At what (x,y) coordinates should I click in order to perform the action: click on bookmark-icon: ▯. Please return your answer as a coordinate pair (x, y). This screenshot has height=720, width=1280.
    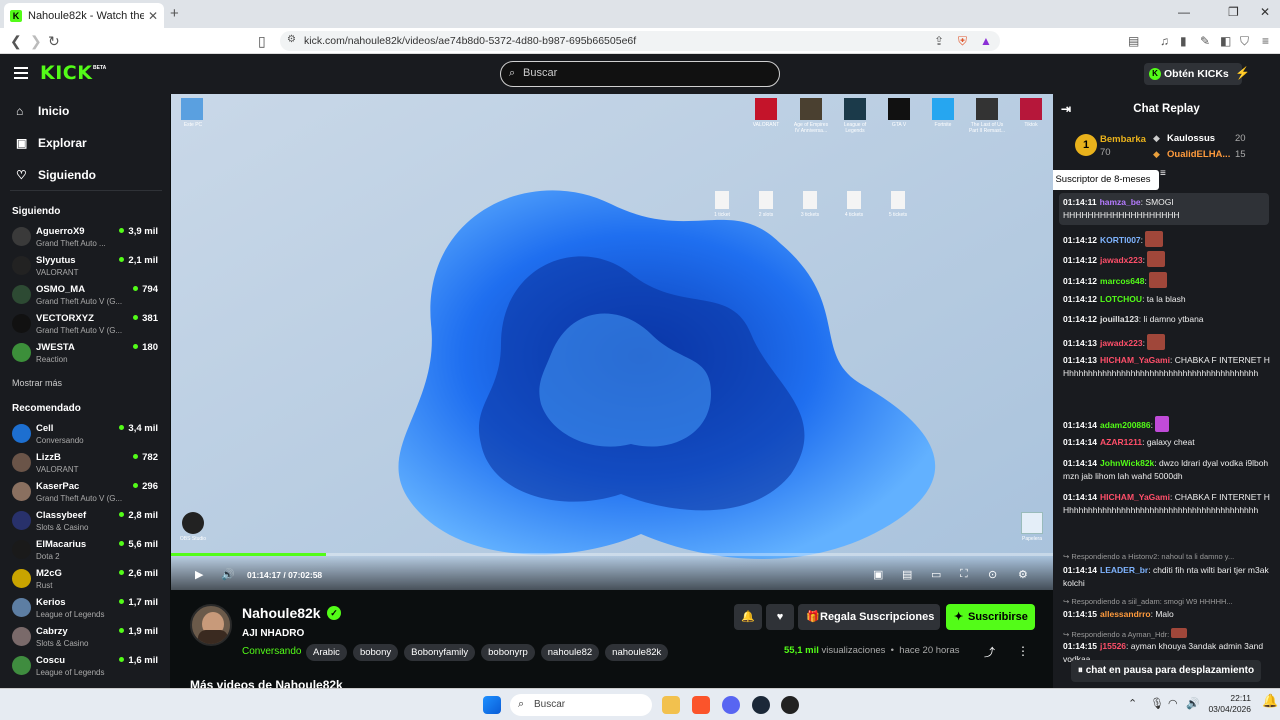
    Looking at the image, I should click on (262, 41).